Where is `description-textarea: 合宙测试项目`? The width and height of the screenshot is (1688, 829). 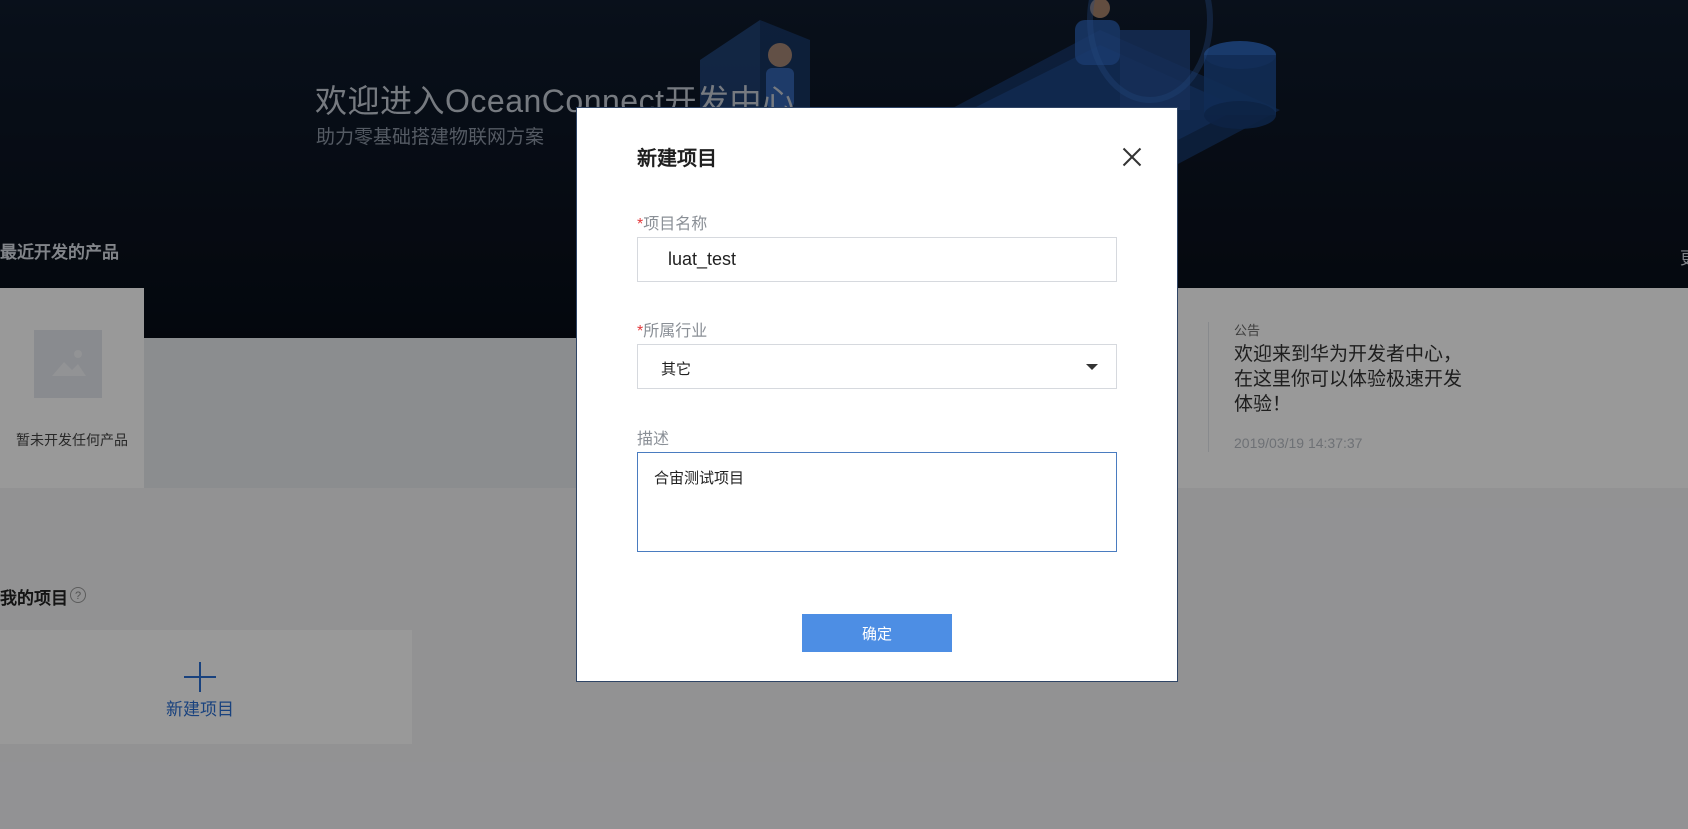 description-textarea: 合宙测试项目 is located at coordinates (877, 502).